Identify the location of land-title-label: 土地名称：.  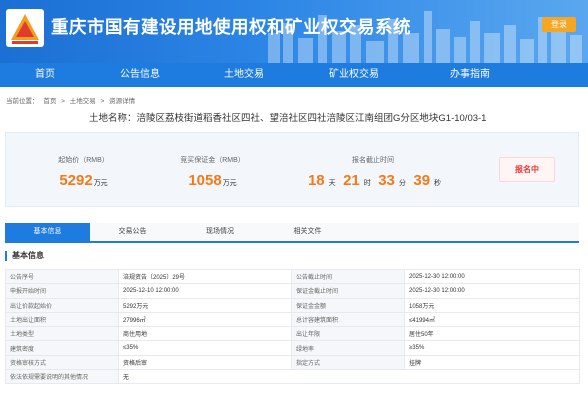
(113, 118).